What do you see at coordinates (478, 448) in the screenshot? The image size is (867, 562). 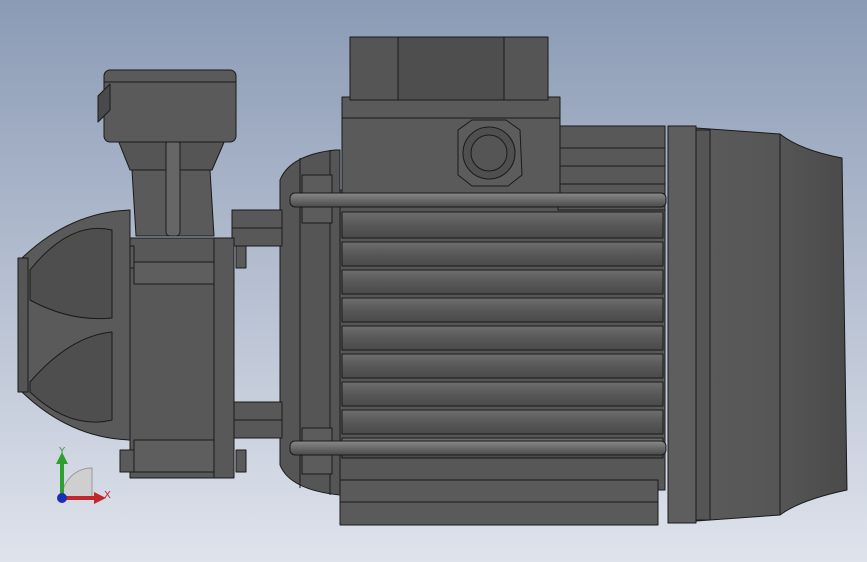 I see `tie-rod-bottom` at bounding box center [478, 448].